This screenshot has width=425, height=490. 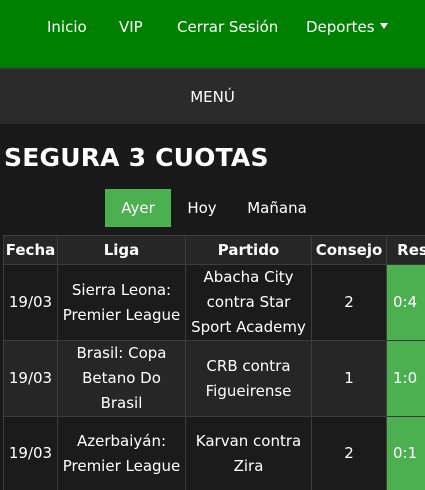 What do you see at coordinates (405, 378) in the screenshot?
I see `cell-resultado: 1:0` at bounding box center [405, 378].